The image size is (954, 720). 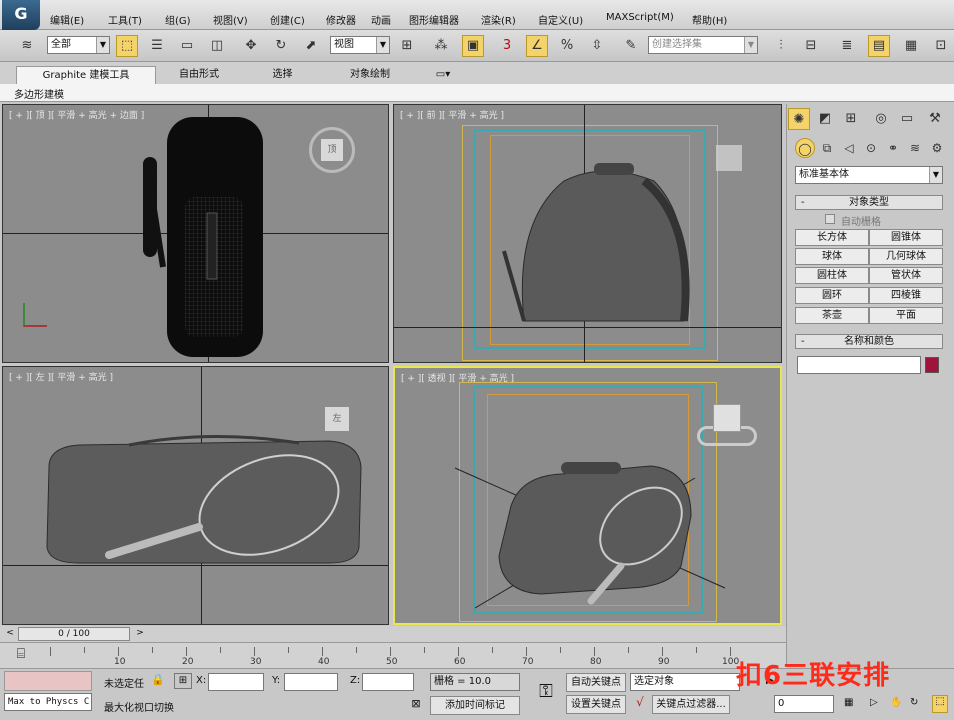 I want to click on scale-icon: ⬈, so click(x=311, y=46).